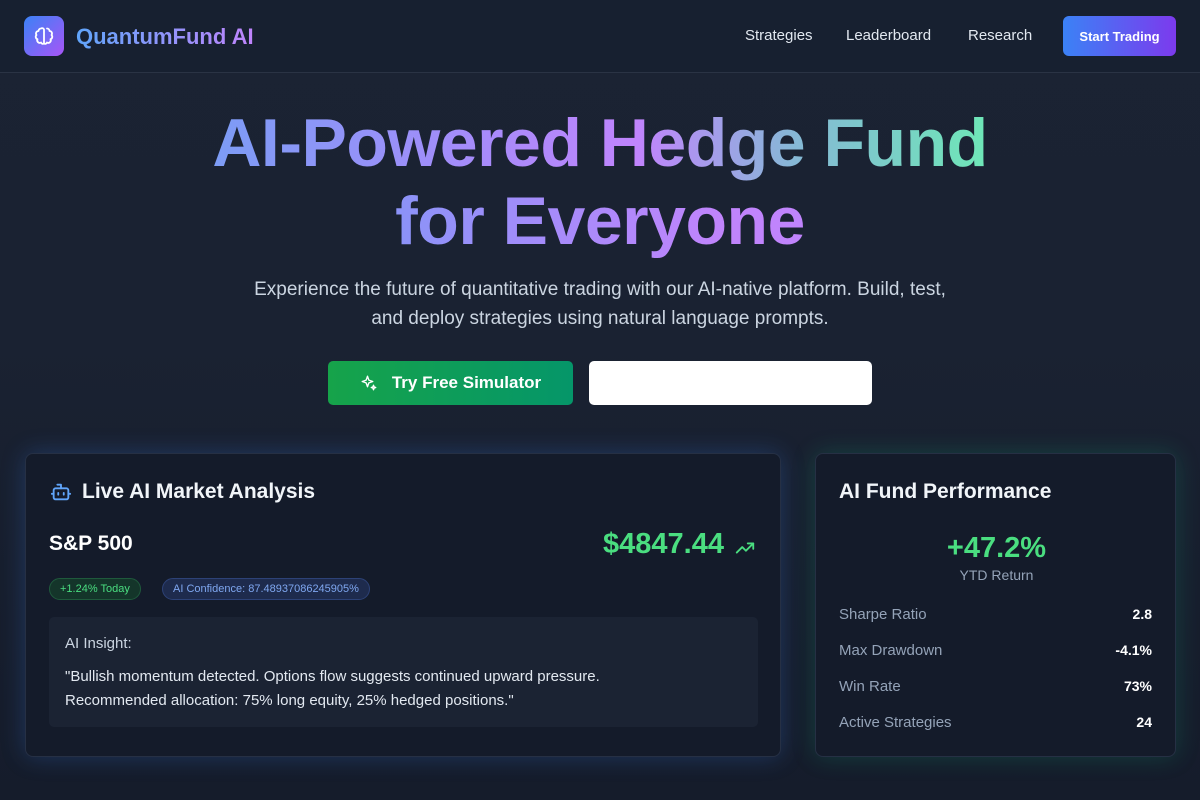 The height and width of the screenshot is (800, 1200). Describe the element at coordinates (995, 617) in the screenshot. I see `stat-row: Sharpe Ratio 2.8` at that location.